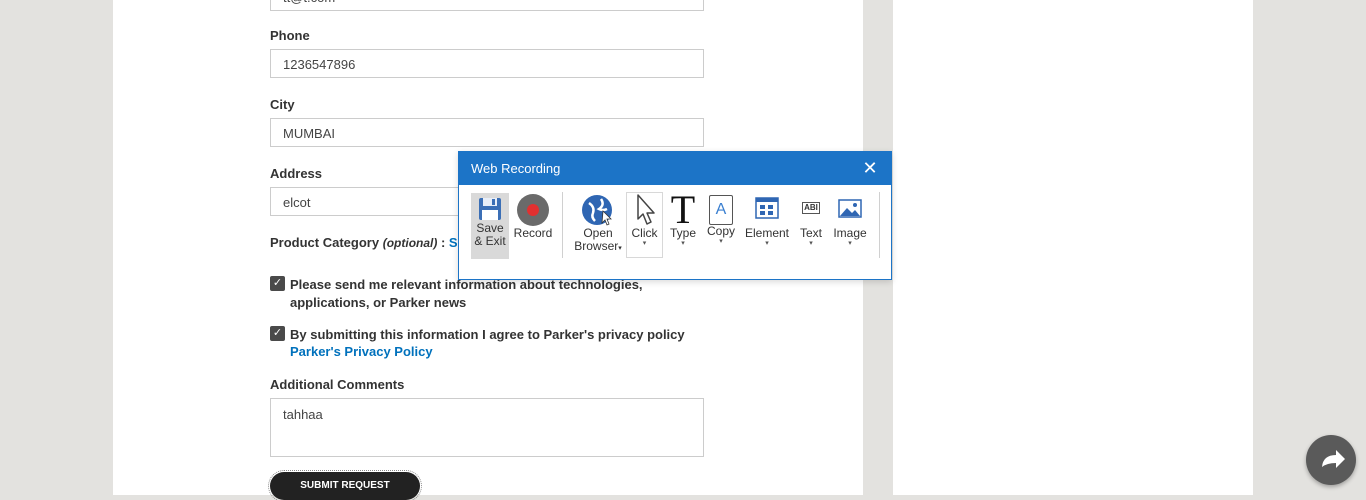  What do you see at coordinates (850, 244) in the screenshot?
I see `image-dropdown-icon: ▾` at bounding box center [850, 244].